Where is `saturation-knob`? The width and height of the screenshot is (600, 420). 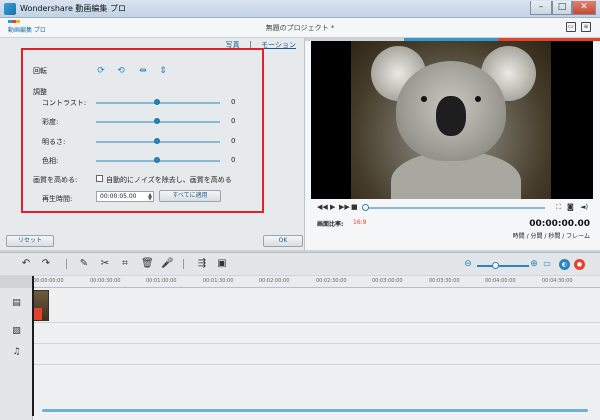
saturation-knob is located at coordinates (157, 121).